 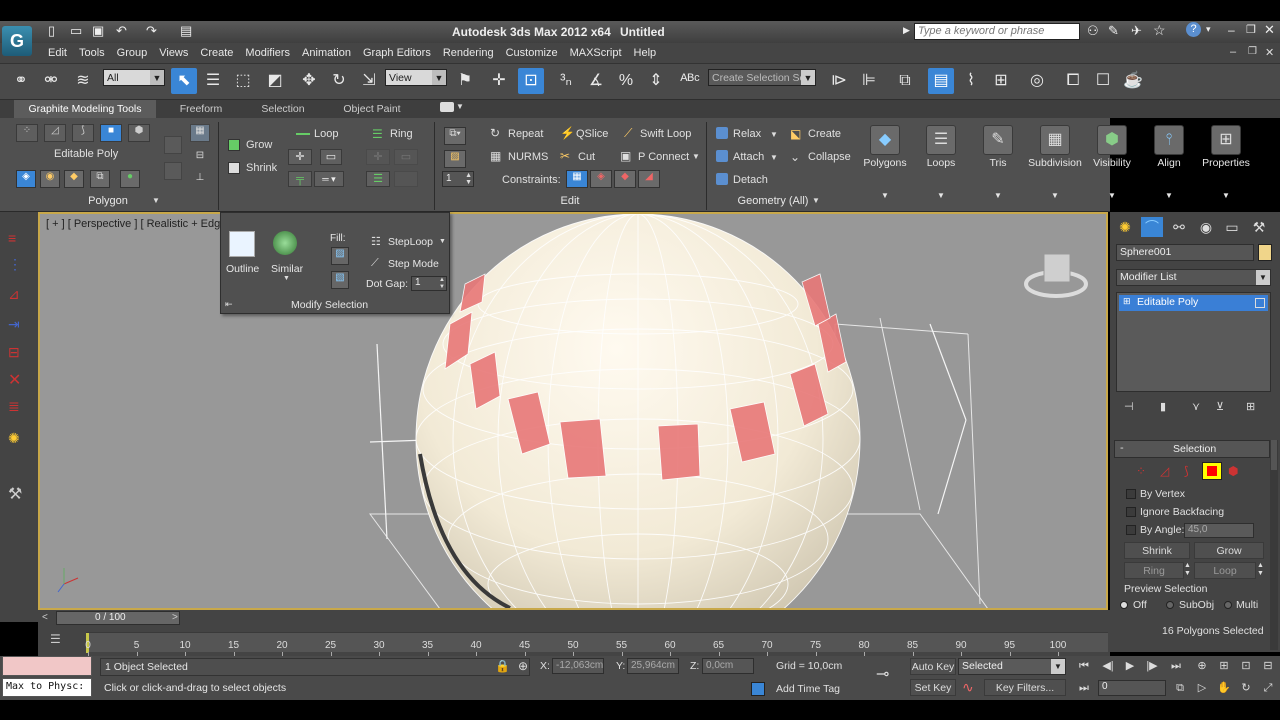 I want to click on similar-dropdown-icon: ▼, so click(x=286, y=278).